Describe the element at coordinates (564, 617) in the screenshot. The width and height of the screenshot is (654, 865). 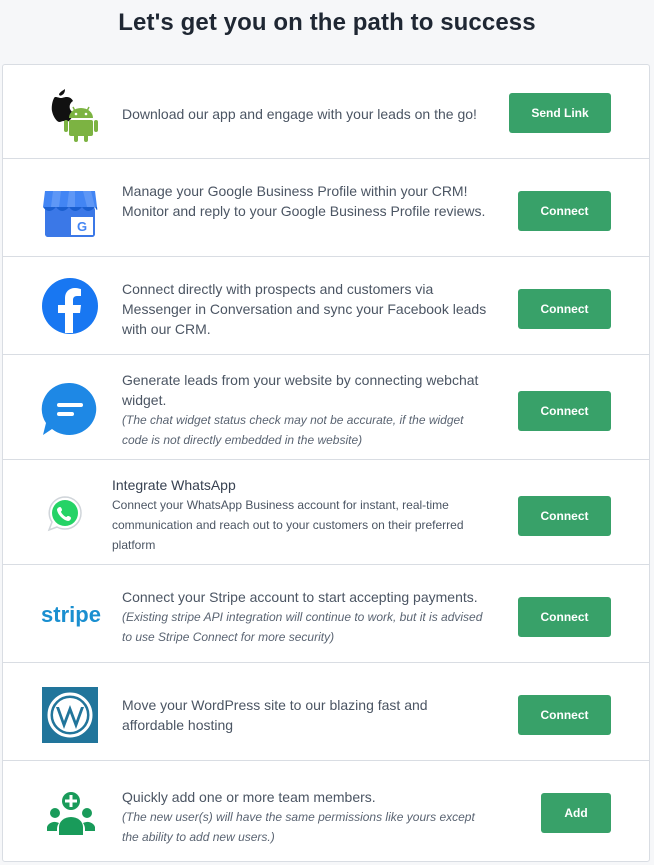
I see `connect-stripe-button: Connect` at that location.